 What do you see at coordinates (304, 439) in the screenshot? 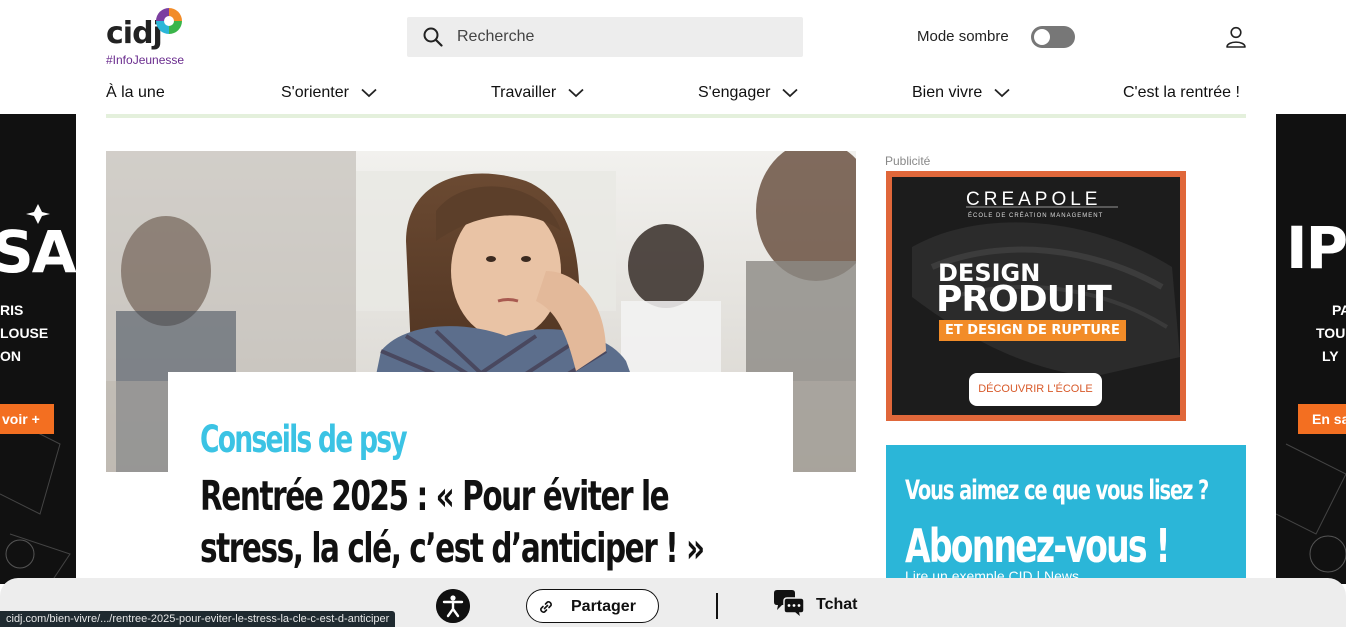
I see `article-category: Conseils de psy` at bounding box center [304, 439].